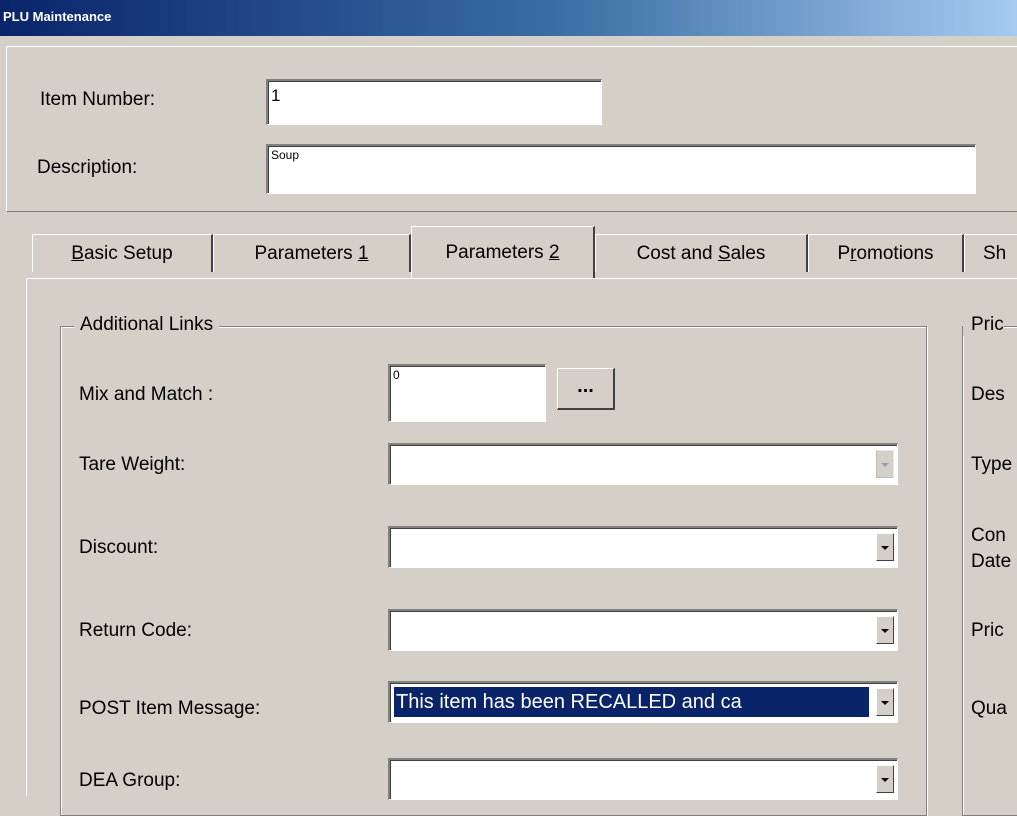 The image size is (1017, 816). What do you see at coordinates (434, 102) in the screenshot?
I see `item-number-input: 1` at bounding box center [434, 102].